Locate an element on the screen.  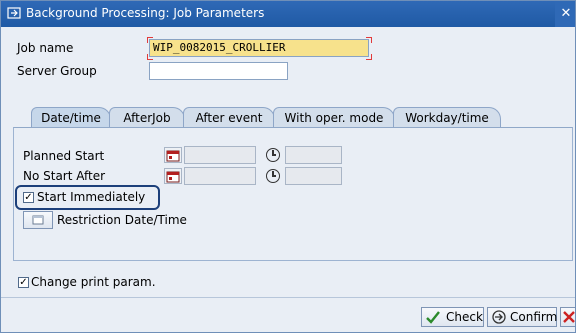
confirm-button: Confirm is located at coordinates (522, 317).